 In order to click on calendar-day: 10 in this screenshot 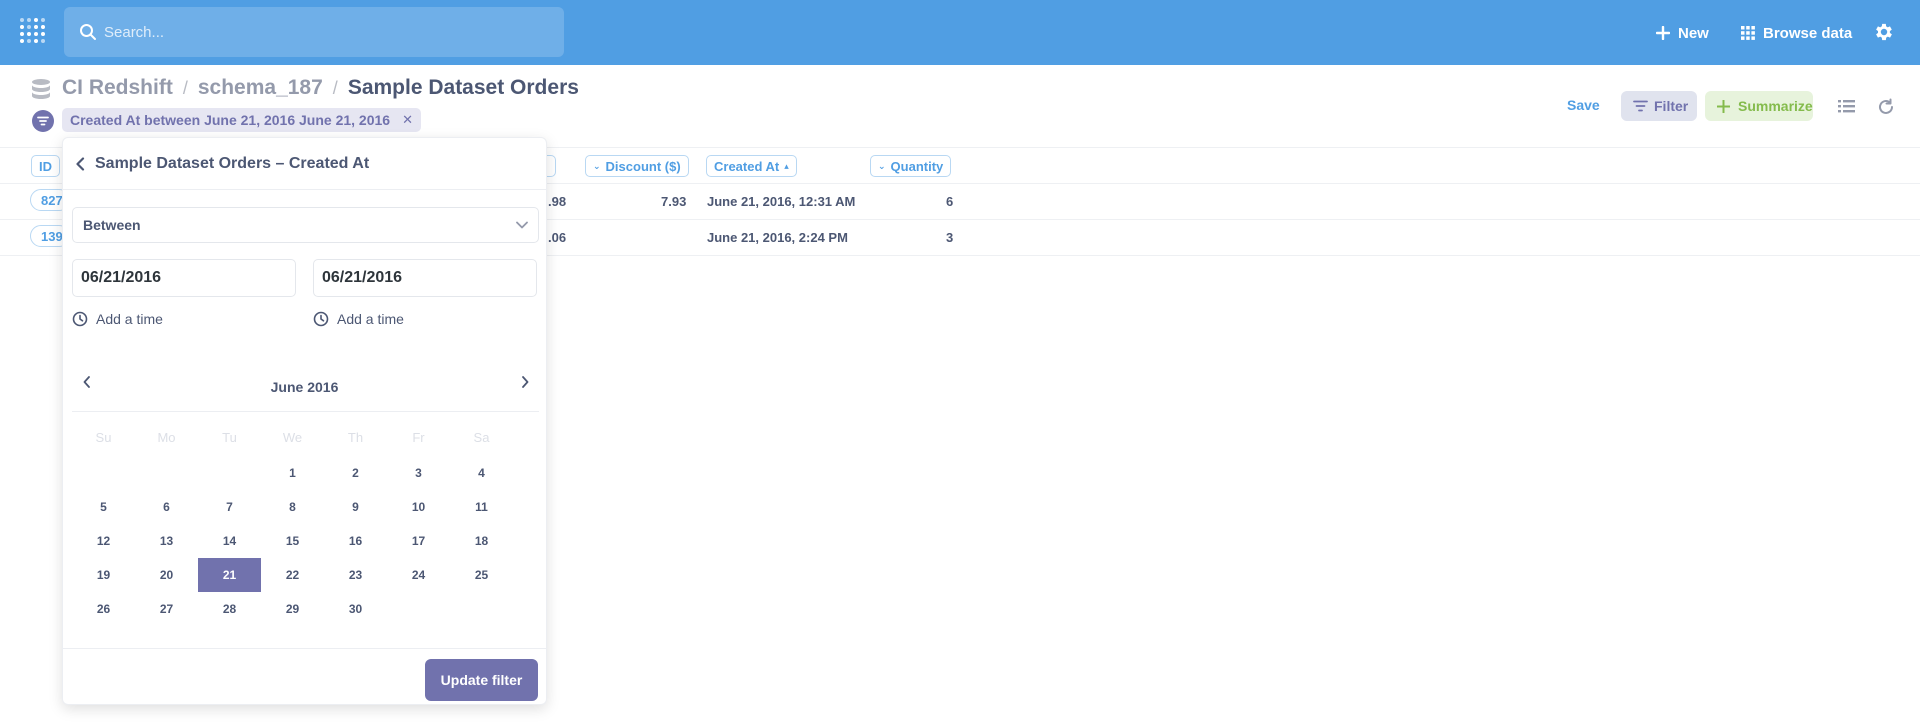, I will do `click(418, 507)`.